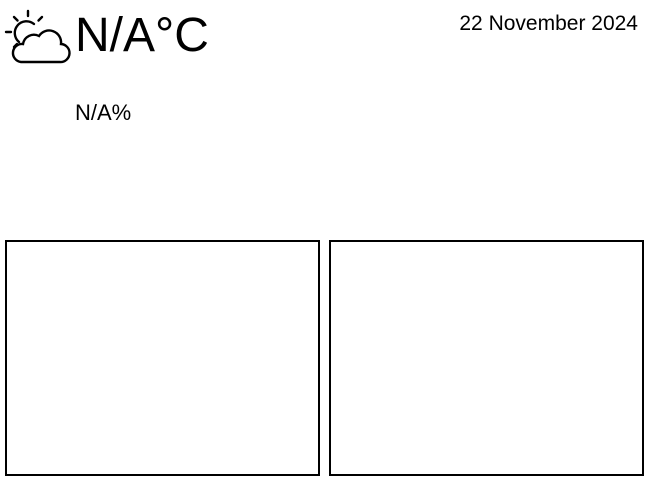 The image size is (648, 480). I want to click on current-date: 22 November 2024, so click(548, 23).